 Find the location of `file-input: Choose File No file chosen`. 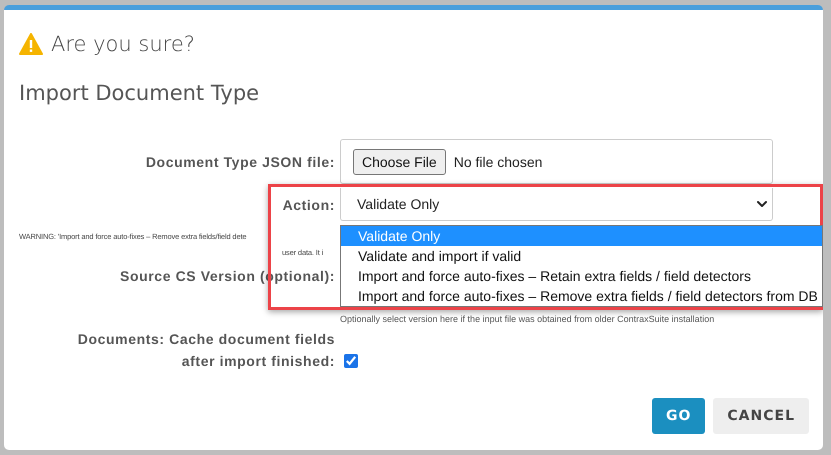

file-input: Choose File No file chosen is located at coordinates (556, 161).